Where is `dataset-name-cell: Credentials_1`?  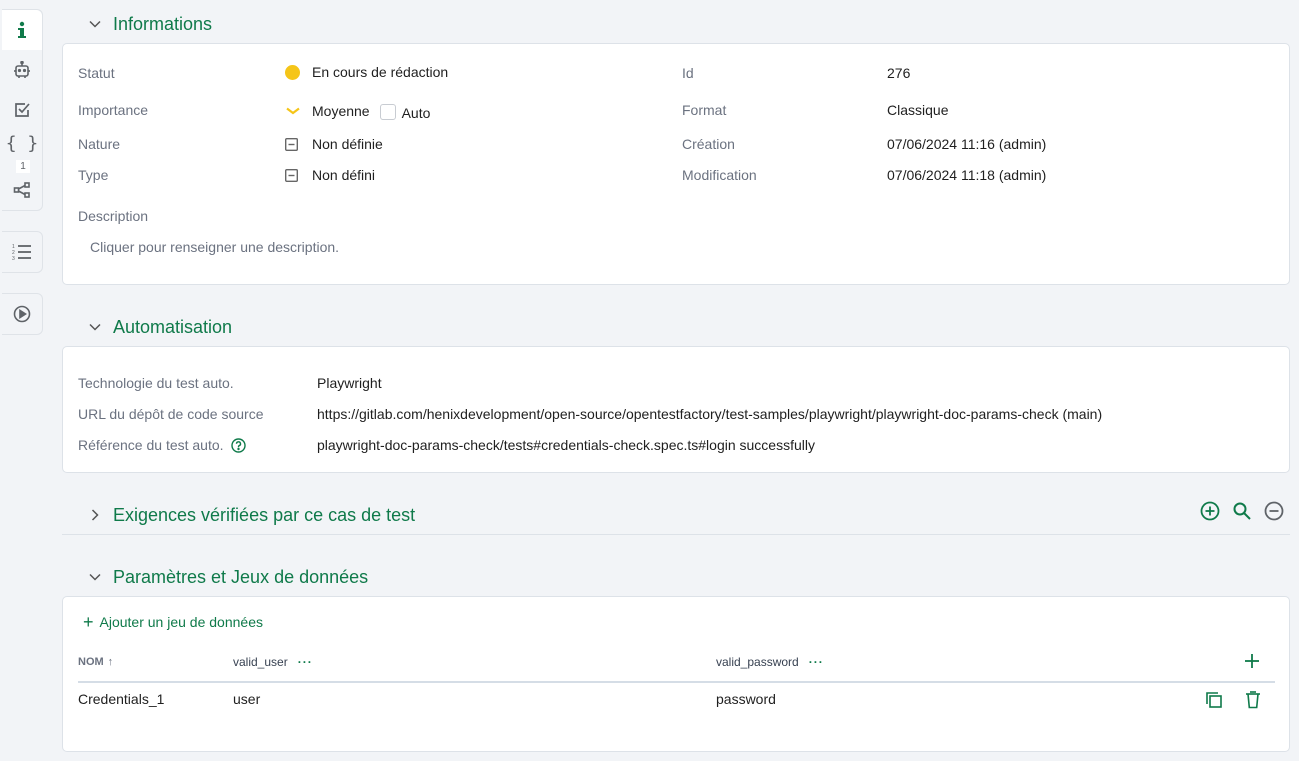
dataset-name-cell: Credentials_1 is located at coordinates (121, 699).